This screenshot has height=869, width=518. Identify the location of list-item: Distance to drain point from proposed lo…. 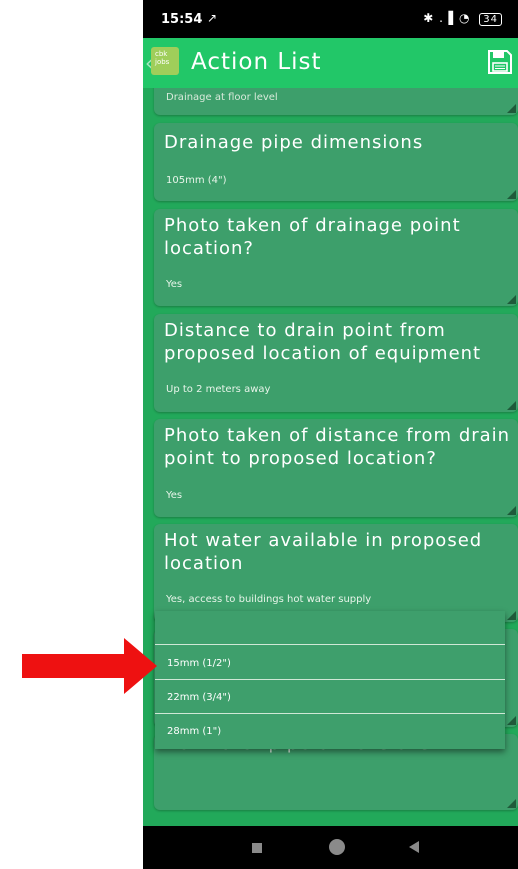
(336, 363).